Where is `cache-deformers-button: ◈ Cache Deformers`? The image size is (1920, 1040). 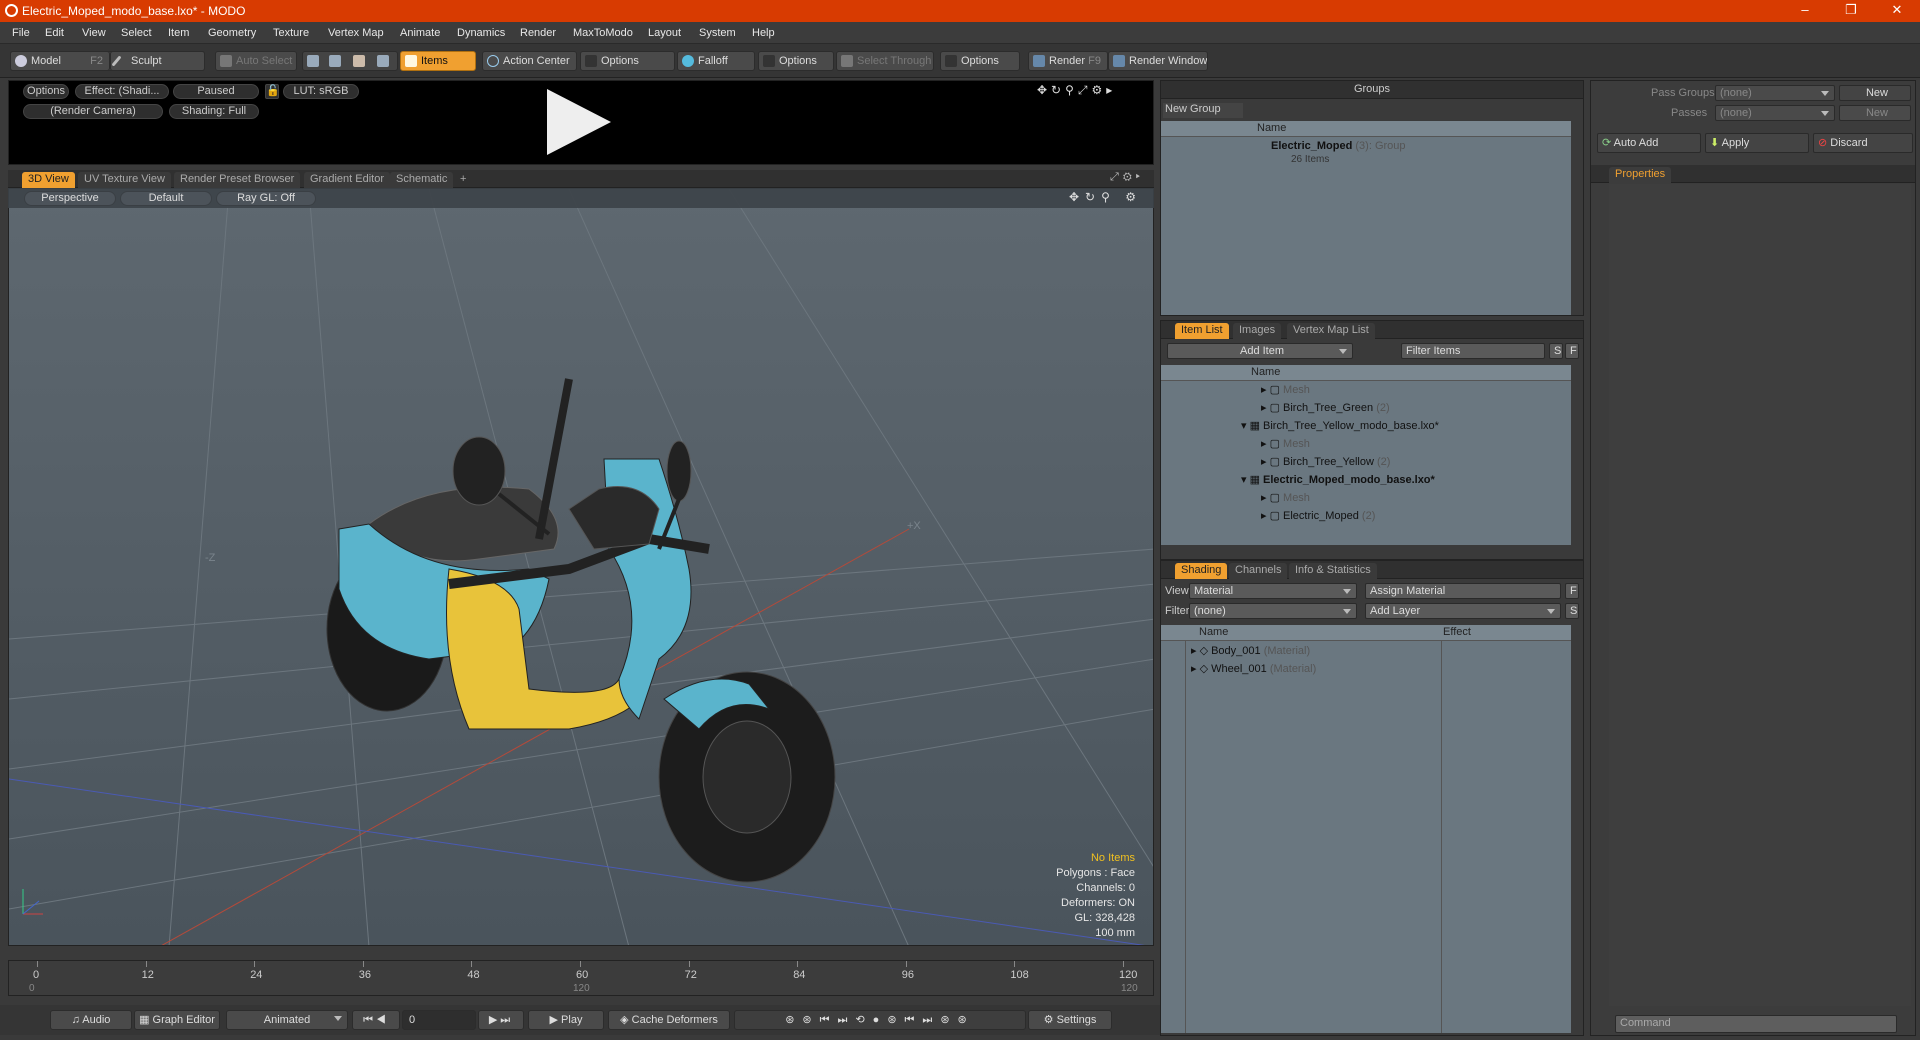
cache-deformers-button: ◈ Cache Deformers is located at coordinates (669, 1020).